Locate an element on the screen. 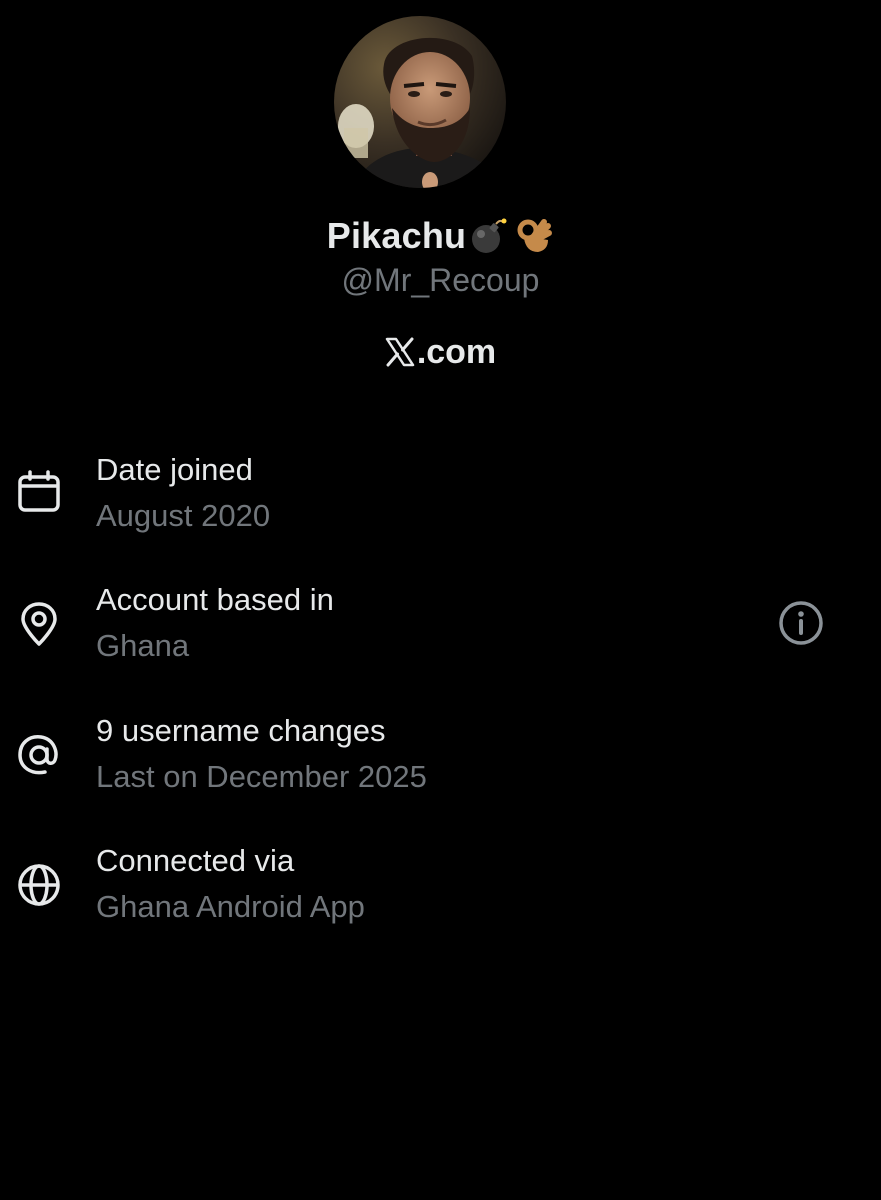  info-row-date-joined: Date joined August 2020 is located at coordinates (440, 502).